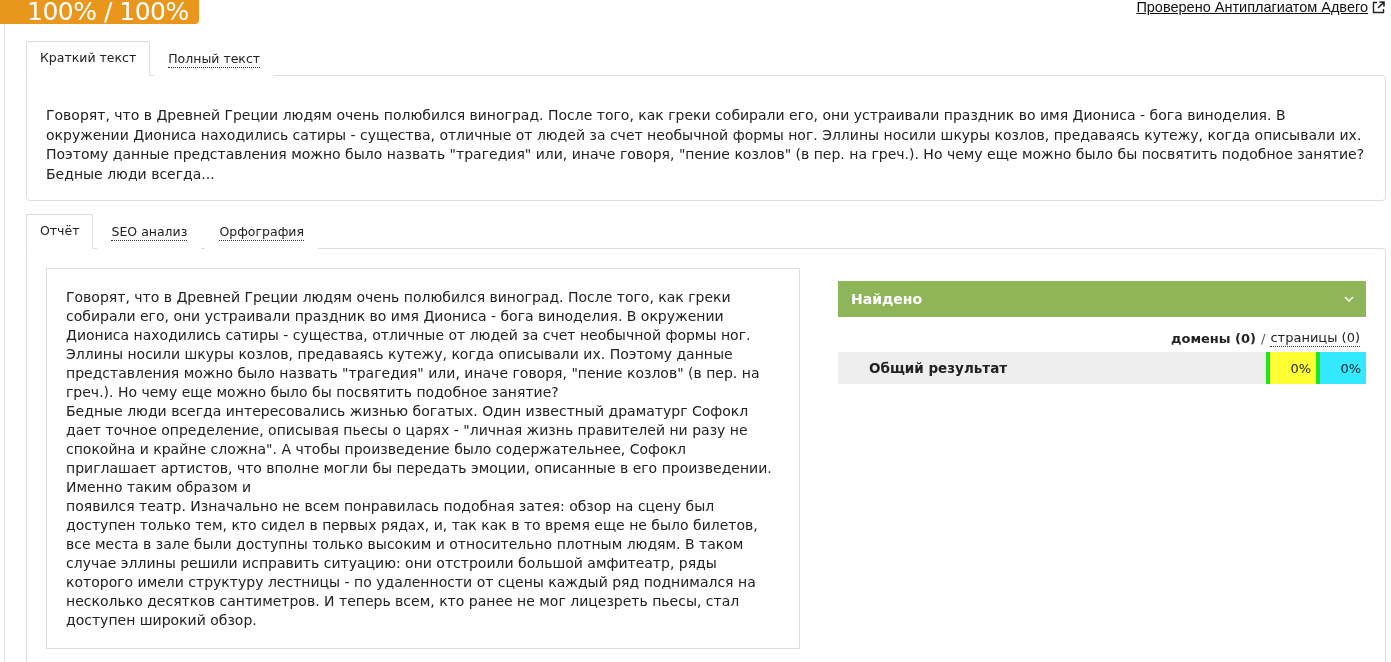 The height and width of the screenshot is (662, 1391). I want to click on view-mode-link: домены (0), so click(1214, 338).